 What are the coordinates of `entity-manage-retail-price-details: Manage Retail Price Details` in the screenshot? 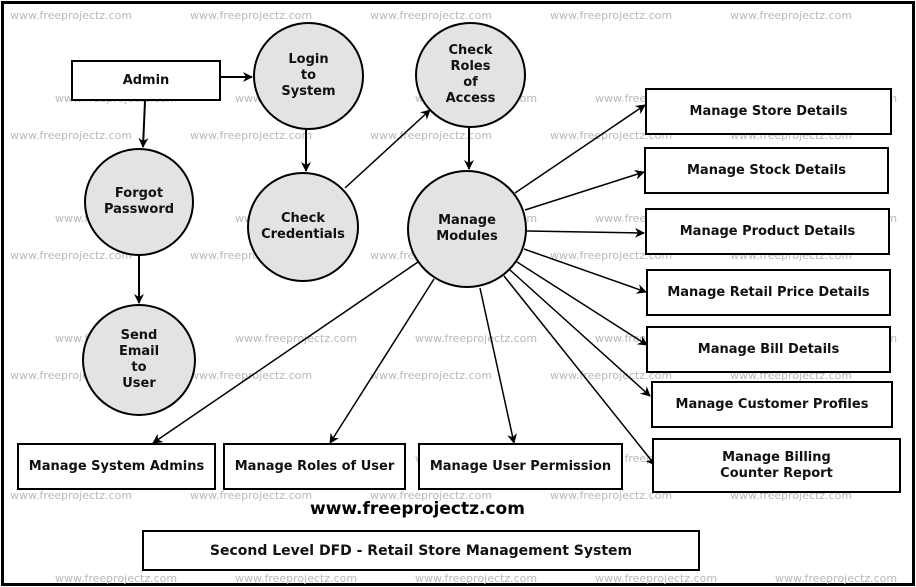 It's located at (768, 292).